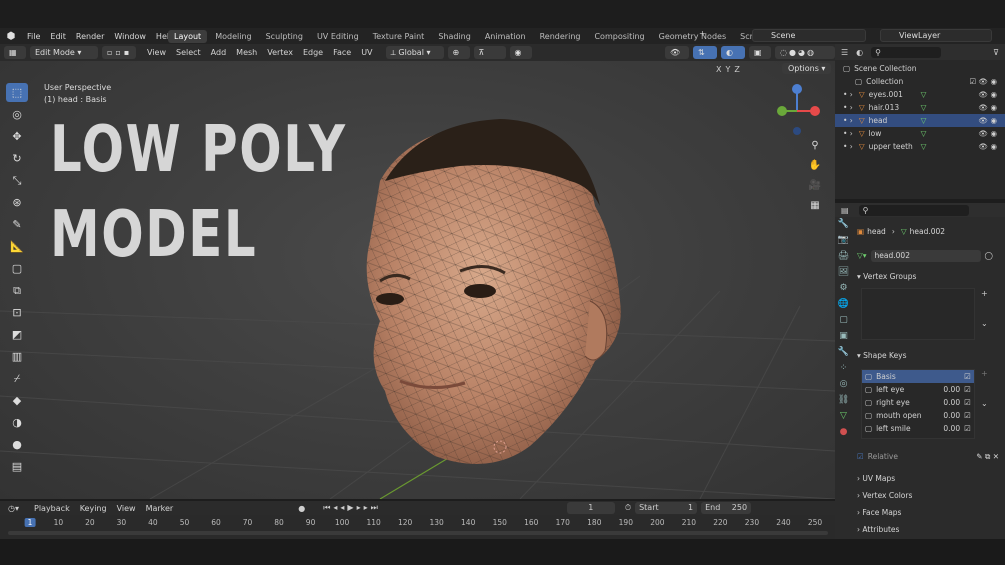  What do you see at coordinates (692, 36) in the screenshot?
I see `tab-geometry-nodes: Geometry Nodes` at bounding box center [692, 36].